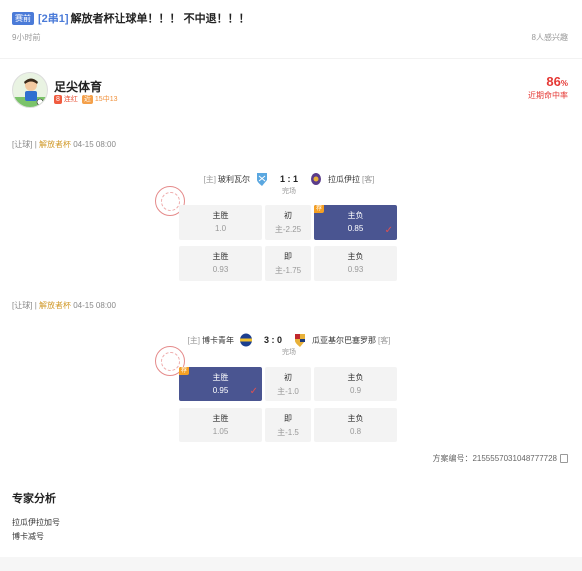 Image resolution: width=582 pixels, height=571 pixels. I want to click on odds-home-current: 主胜 1.05, so click(220, 425).